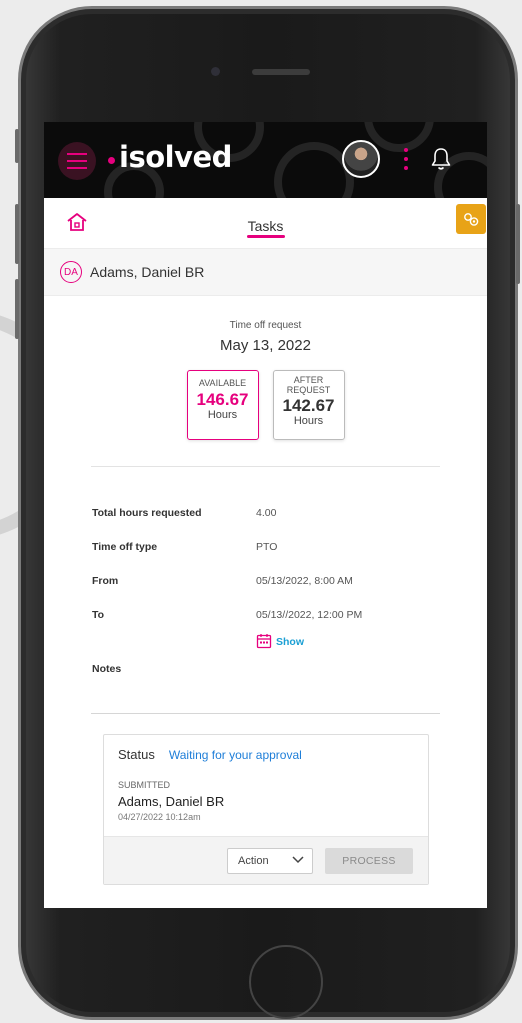 The height and width of the screenshot is (1023, 522). What do you see at coordinates (289, 592) in the screenshot?
I see `detail-row: From 05/13/2022, 8:00 AM` at bounding box center [289, 592].